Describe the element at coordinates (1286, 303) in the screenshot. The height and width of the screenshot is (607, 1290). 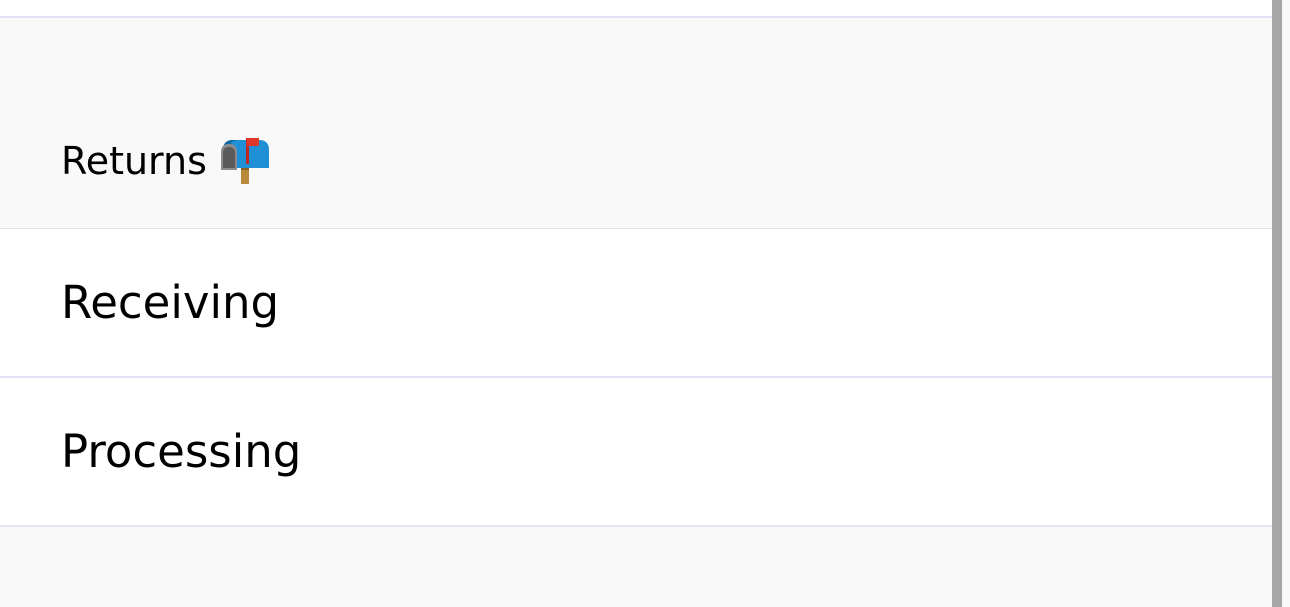
I see `scroll-gutter` at that location.